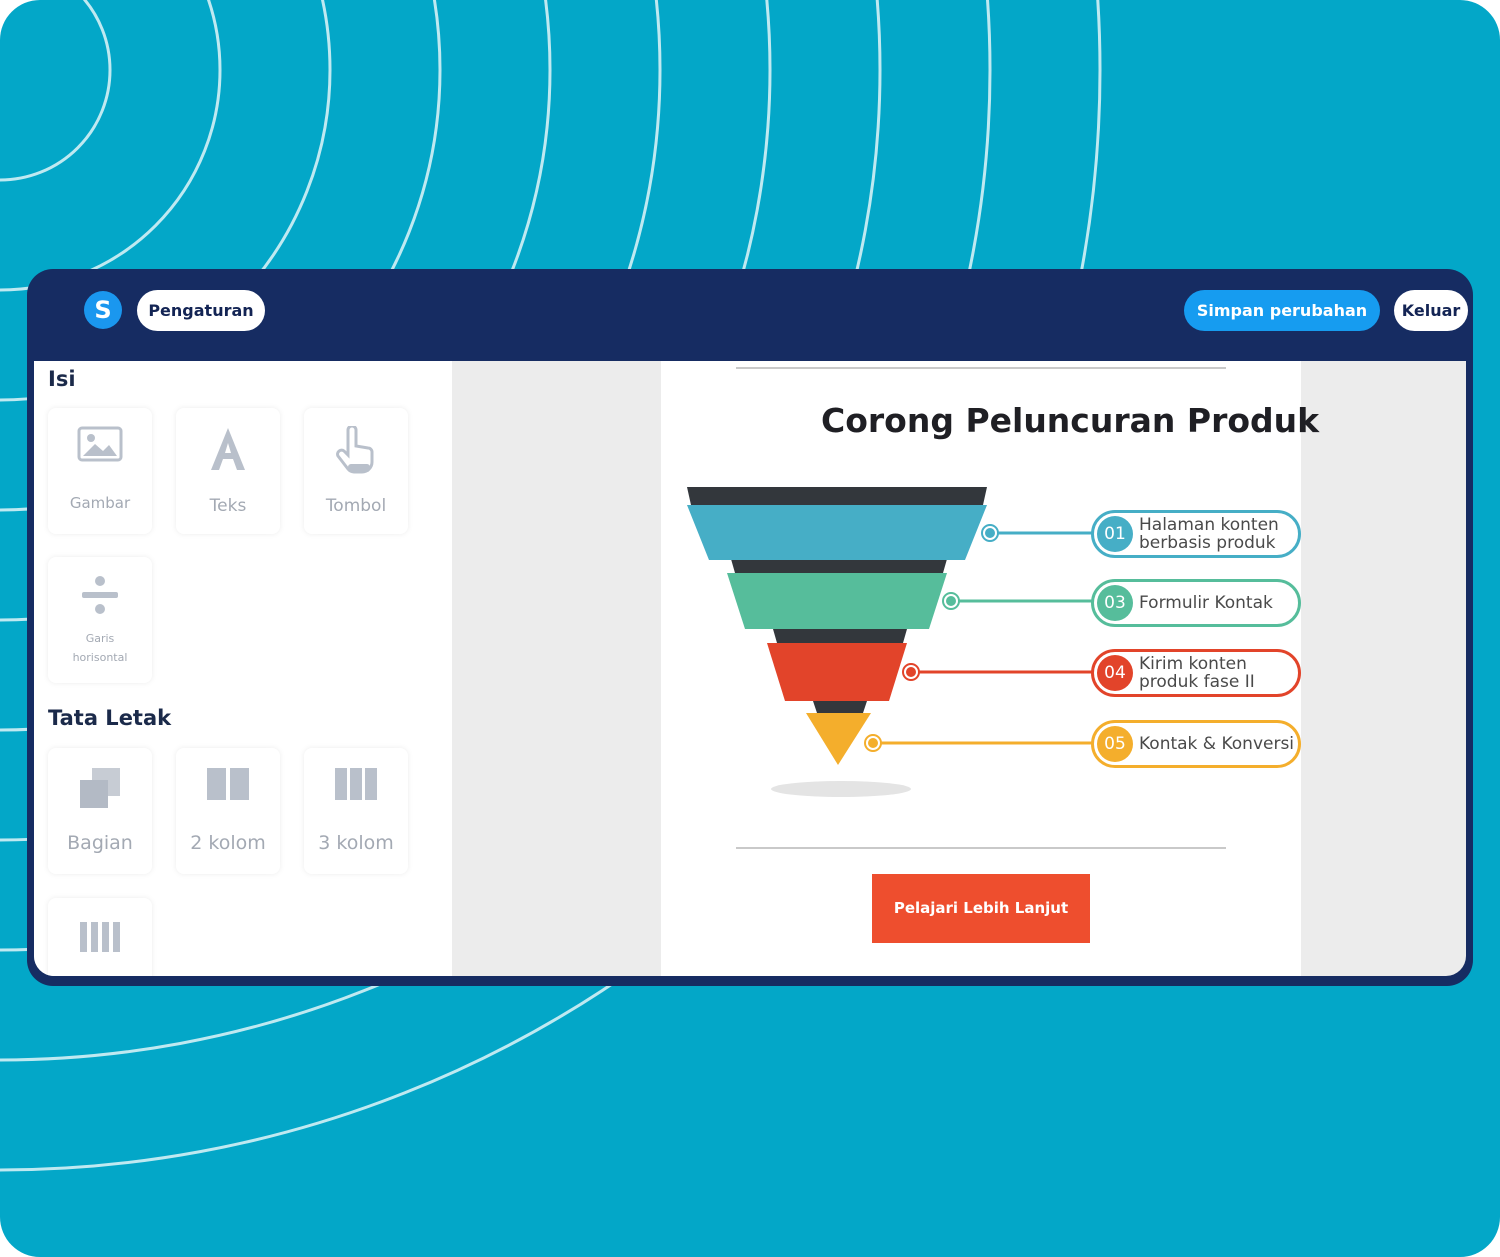  What do you see at coordinates (1217, 744) in the screenshot?
I see `stage-label: Kontak & Konversi` at bounding box center [1217, 744].